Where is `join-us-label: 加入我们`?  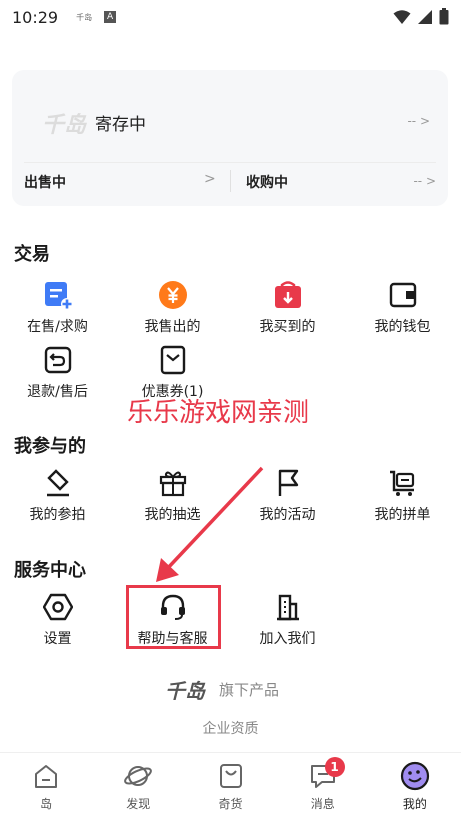
join-us-label: 加入我们 is located at coordinates (287, 639).